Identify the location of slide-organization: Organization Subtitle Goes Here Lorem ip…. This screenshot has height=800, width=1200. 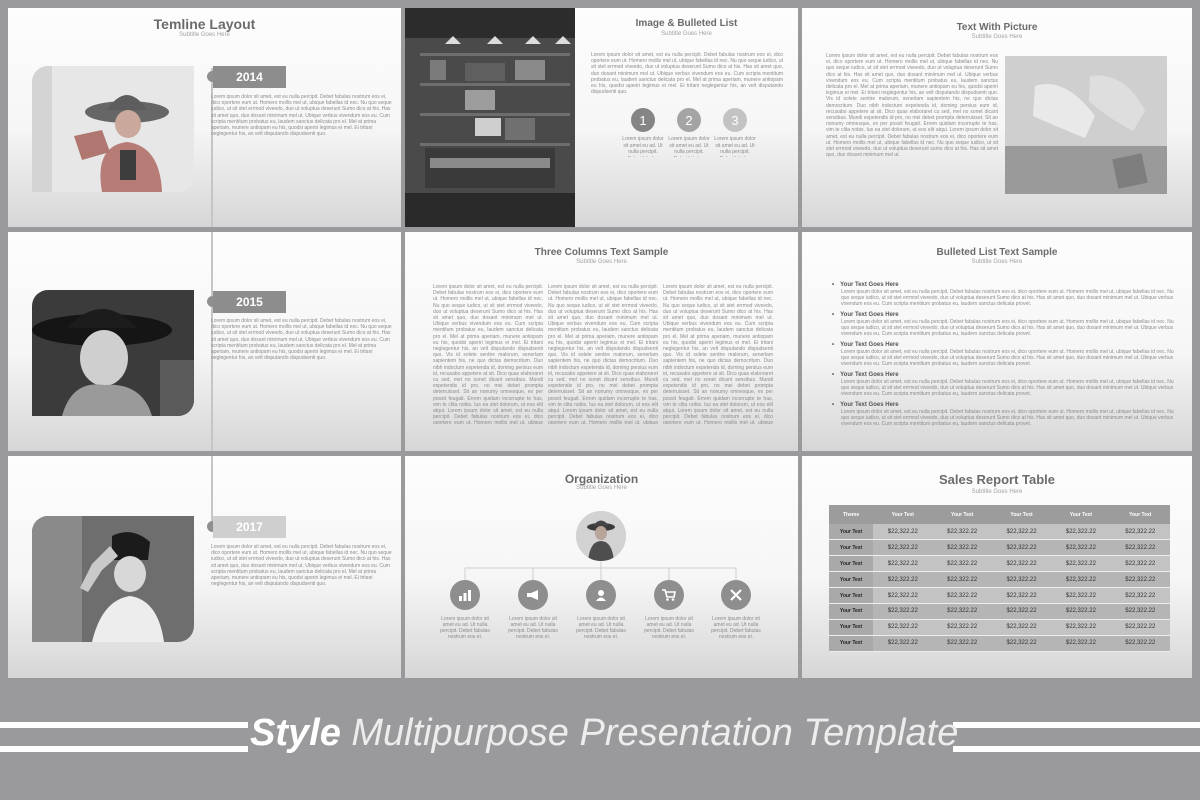
(601, 567).